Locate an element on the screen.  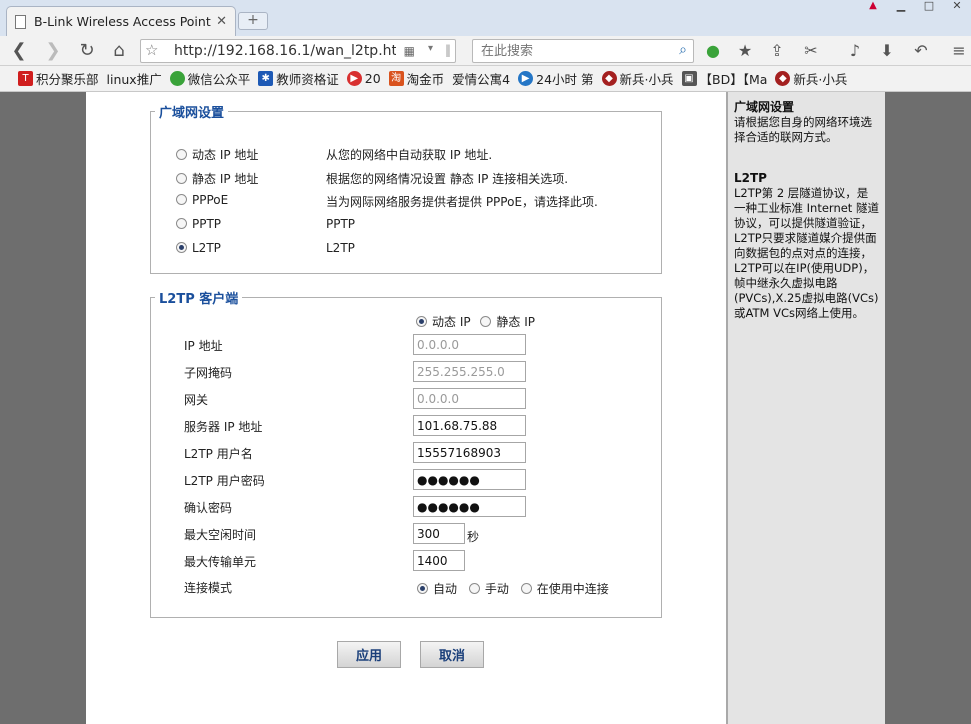
apply-button: 应用 is located at coordinates (369, 654).